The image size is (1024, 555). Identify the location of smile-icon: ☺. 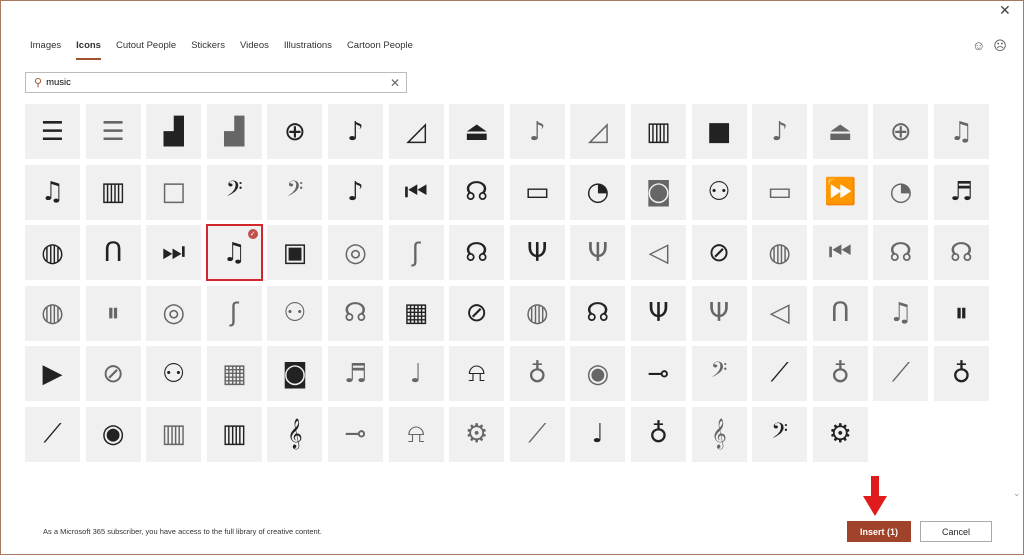
(978, 46).